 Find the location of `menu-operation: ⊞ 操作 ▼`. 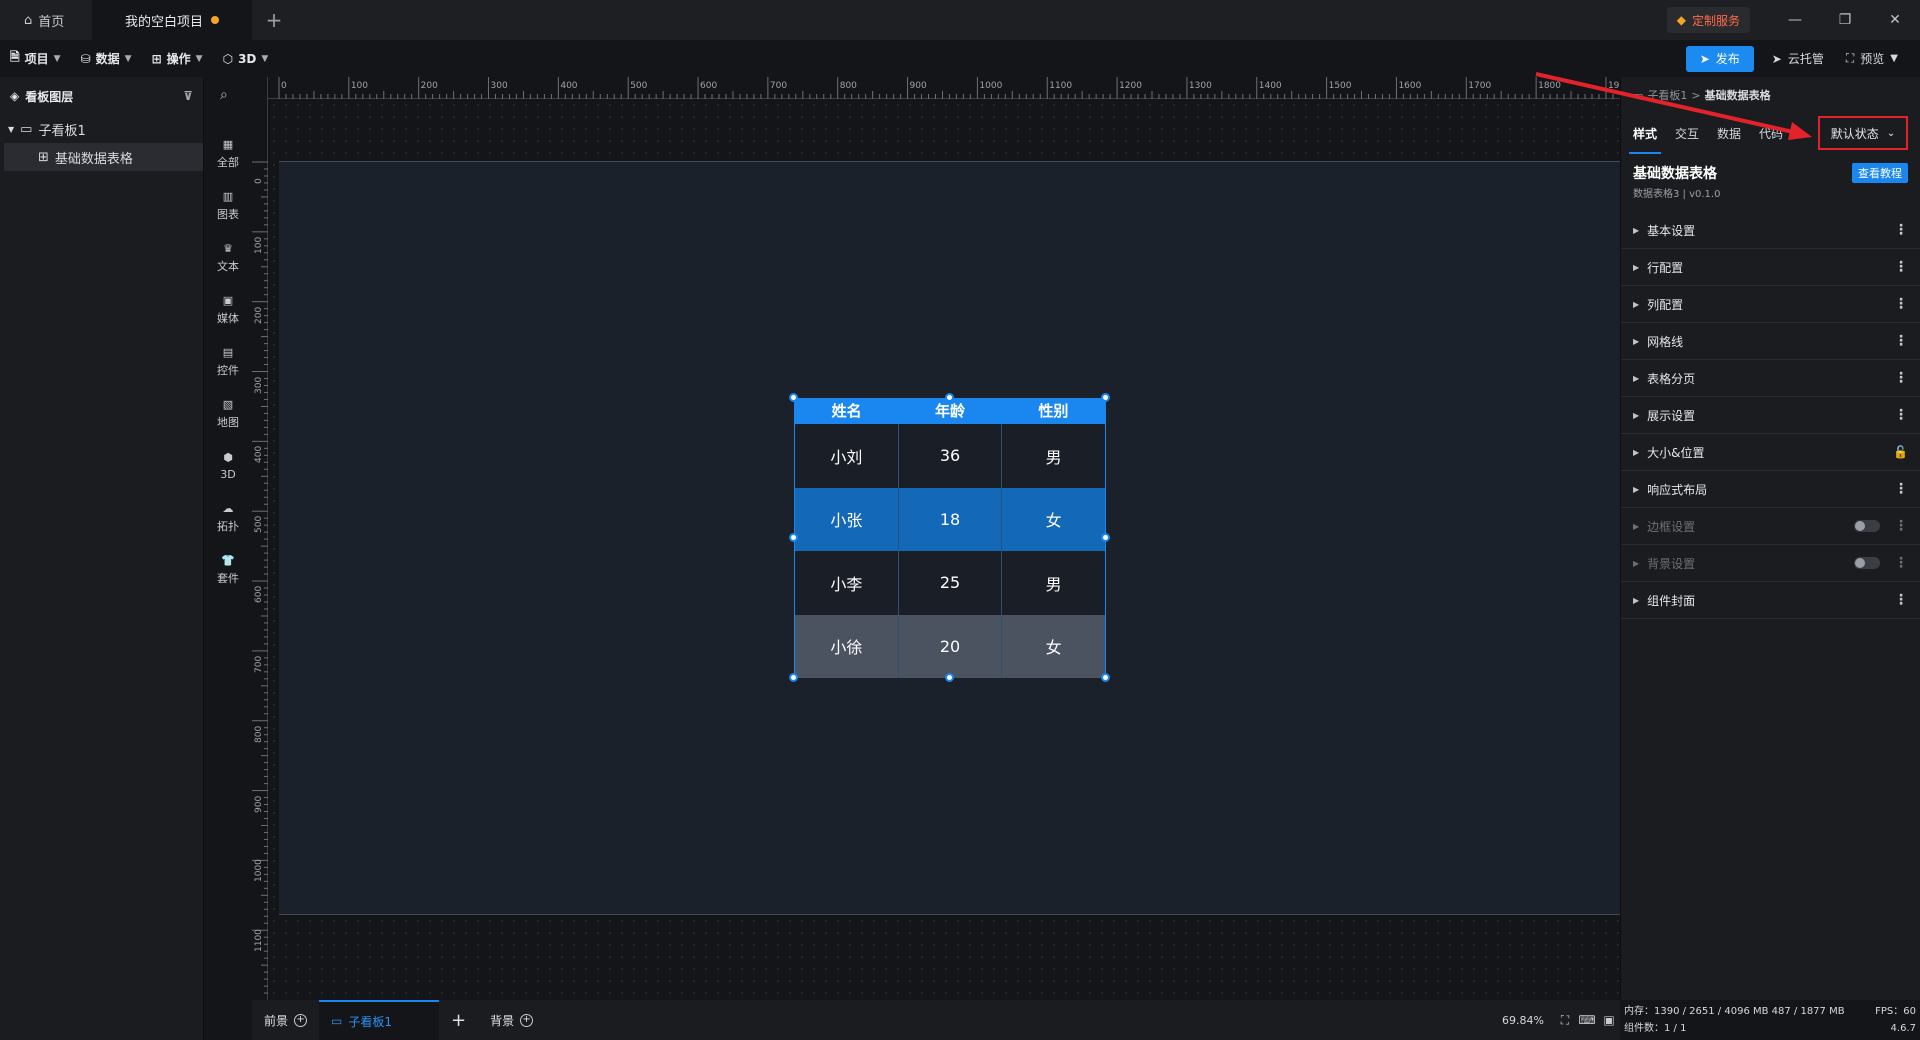

menu-operation: ⊞ 操作 ▼ is located at coordinates (177, 58).